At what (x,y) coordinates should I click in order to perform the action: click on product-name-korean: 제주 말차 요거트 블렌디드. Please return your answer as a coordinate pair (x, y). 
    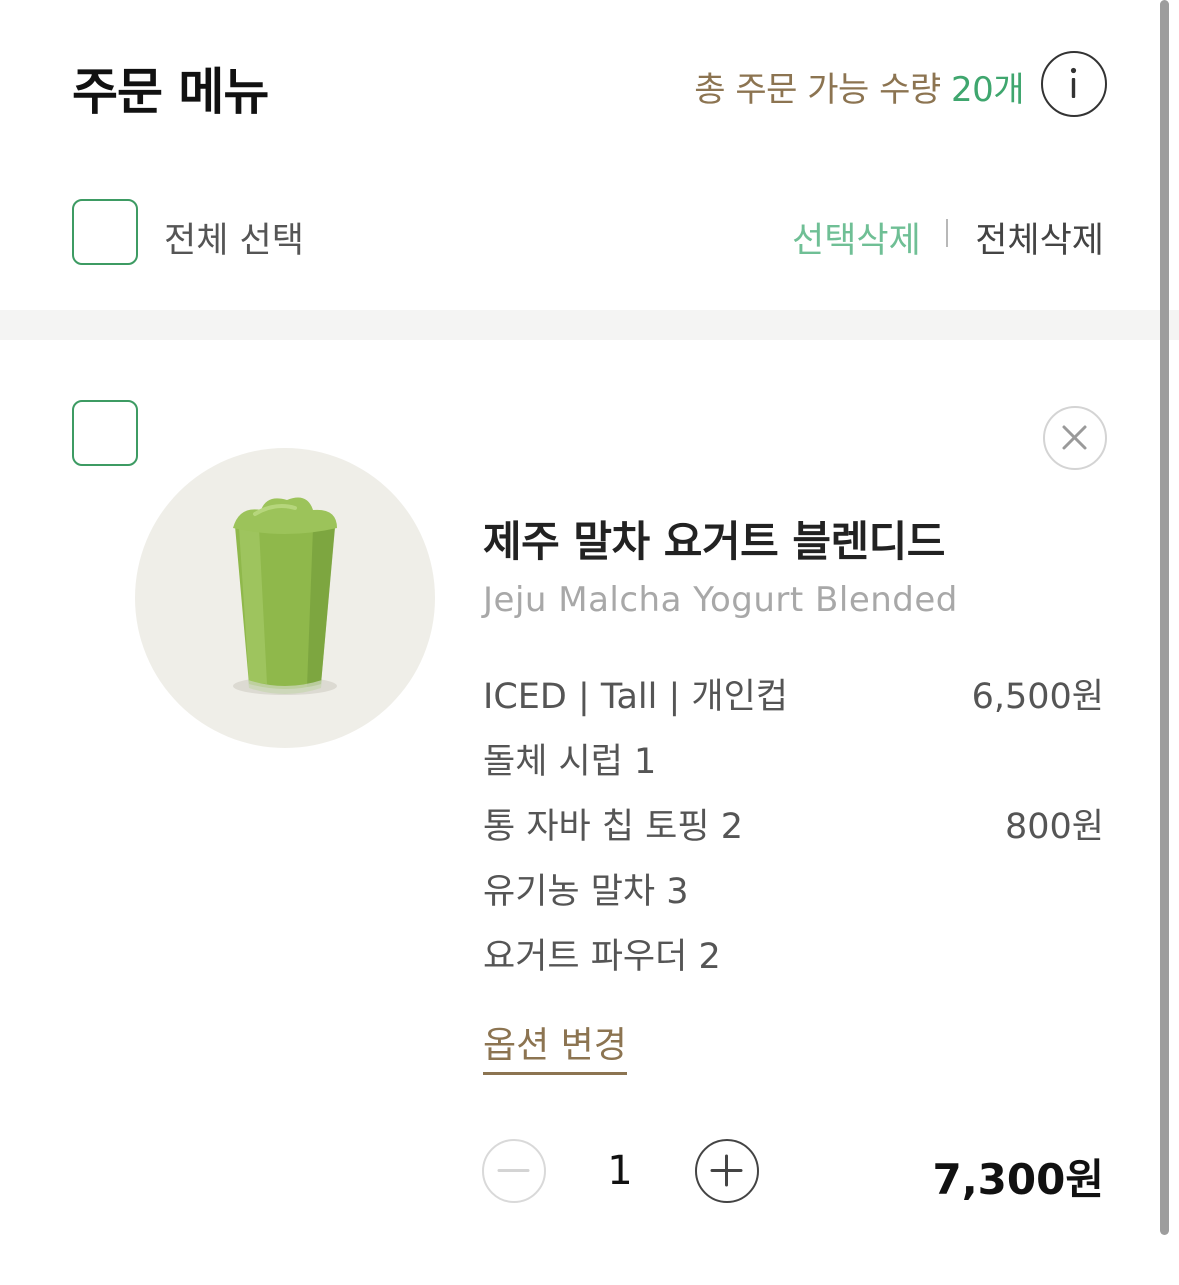
    Looking at the image, I should click on (714, 541).